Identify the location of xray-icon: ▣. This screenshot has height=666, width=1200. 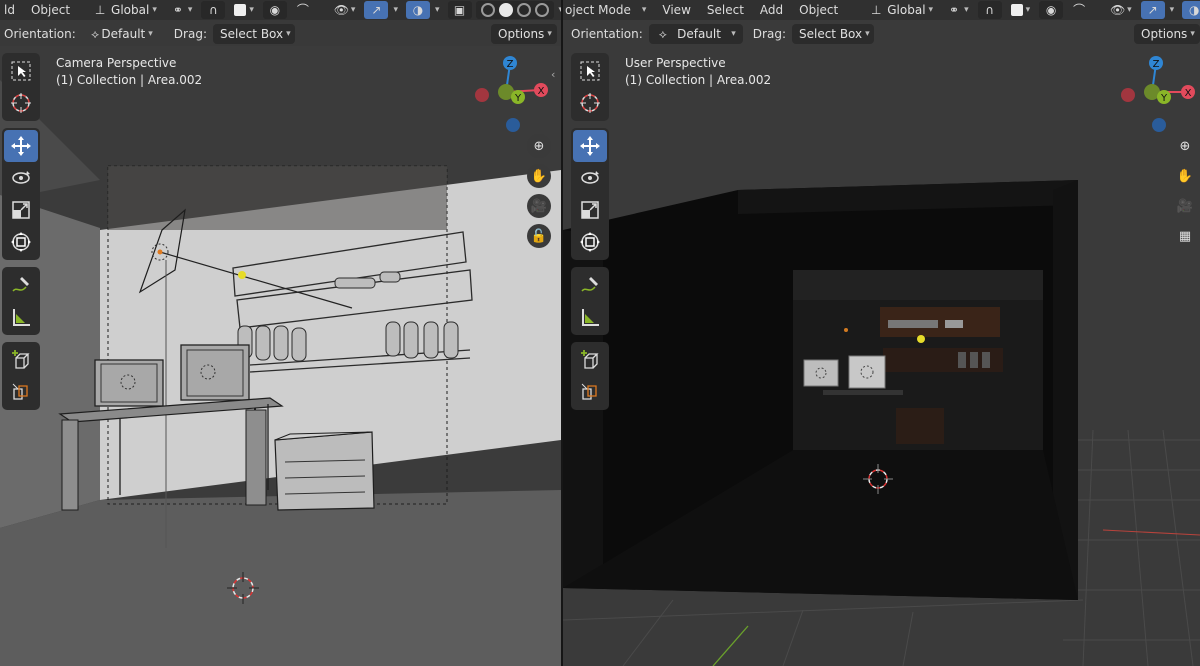
(459, 10).